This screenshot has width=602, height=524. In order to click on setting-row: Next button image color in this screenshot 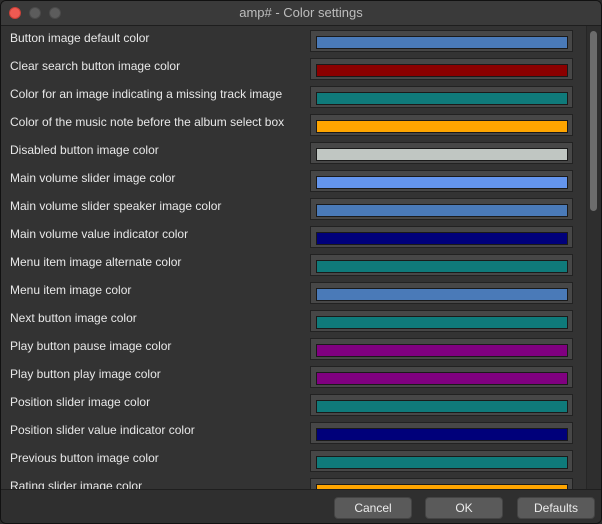, I will do `click(294, 320)`.